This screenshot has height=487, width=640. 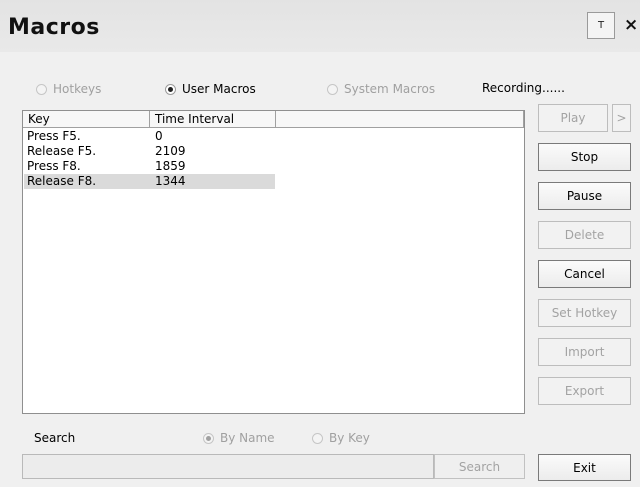 I want to click on cell-key: Press F8., so click(x=54, y=166).